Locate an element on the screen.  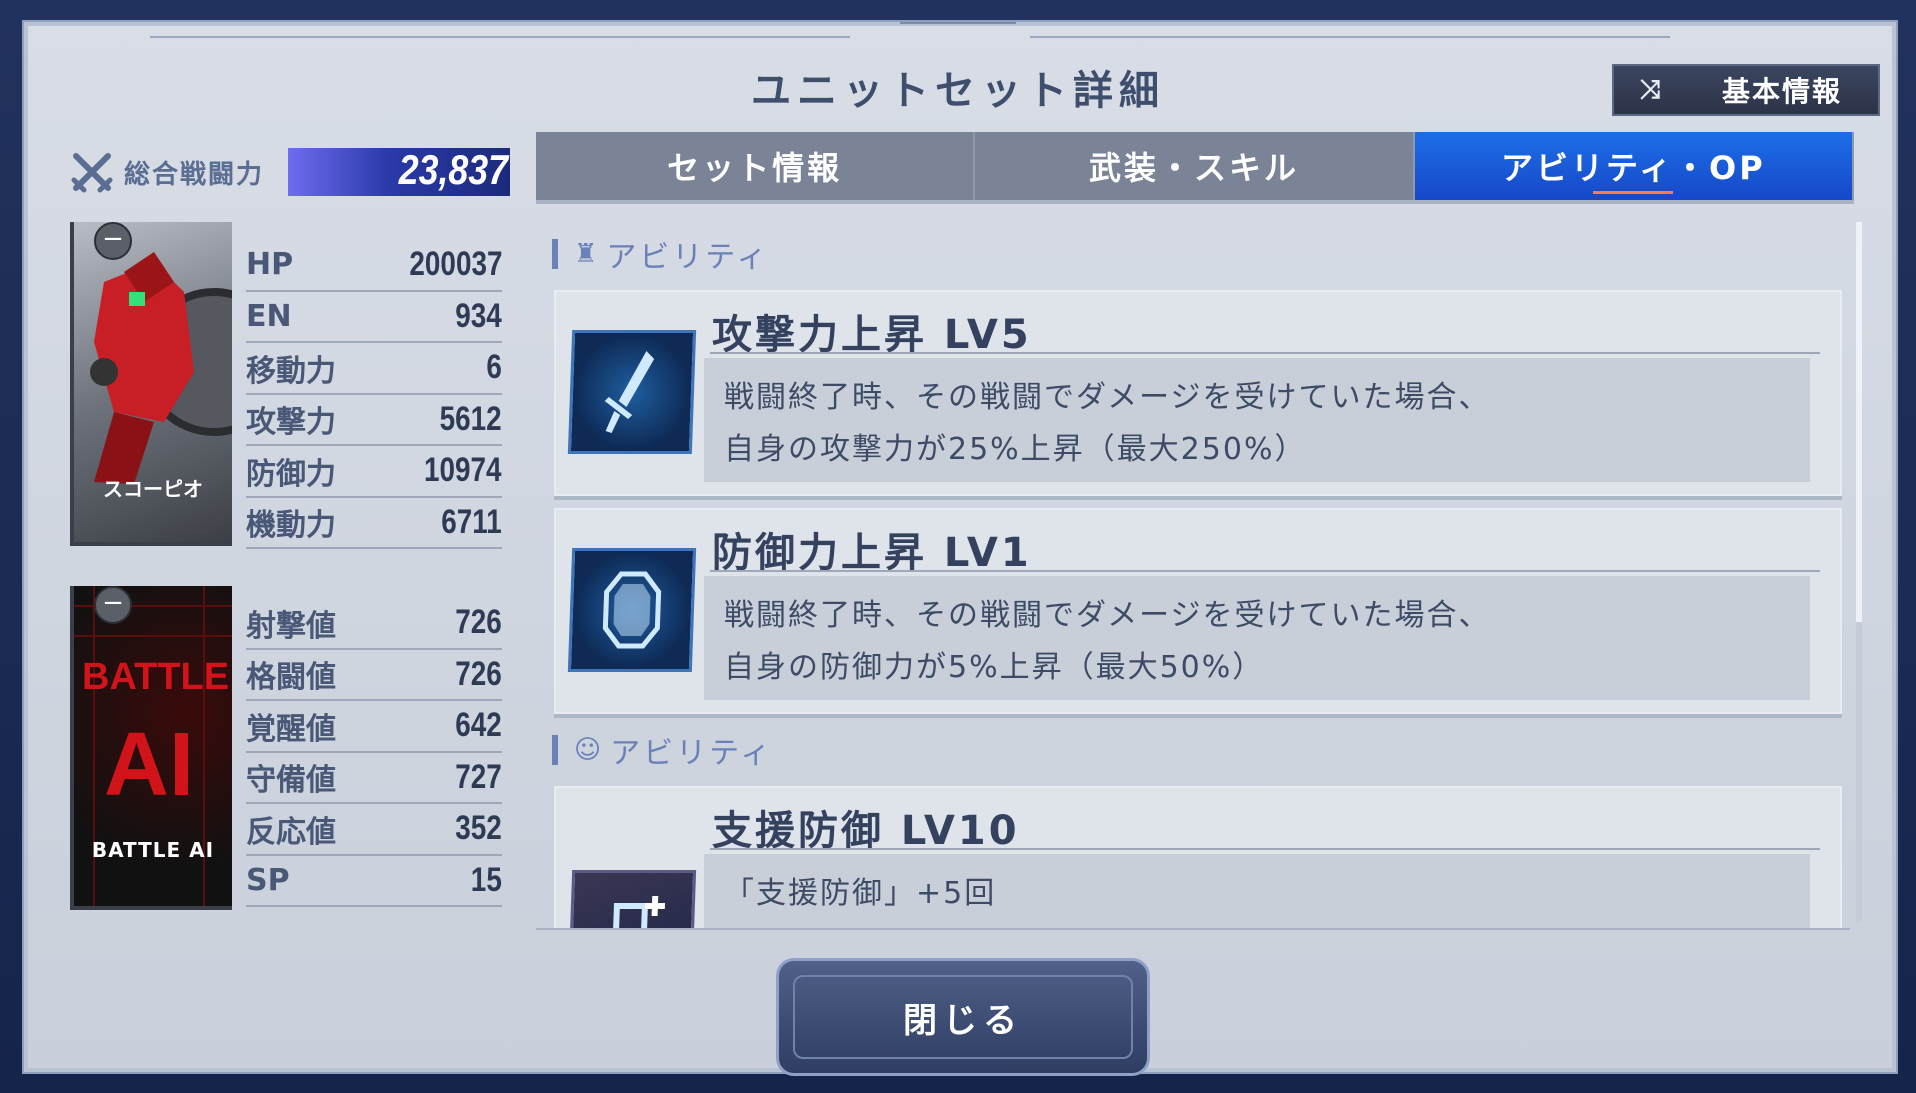
remove-pilot-icon: − is located at coordinates (113, 605).